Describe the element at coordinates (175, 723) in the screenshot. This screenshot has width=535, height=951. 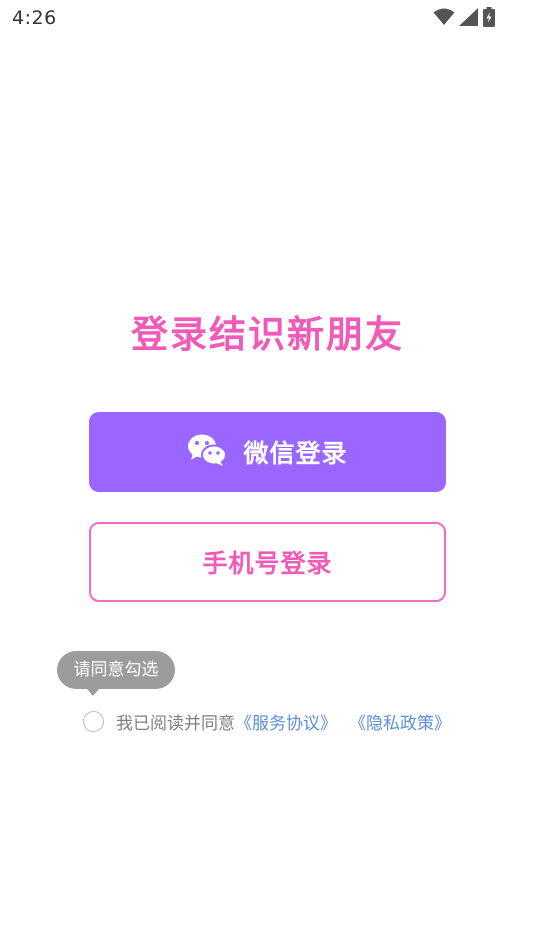
I see `agreement-prefix: 我已阅读并同意` at that location.